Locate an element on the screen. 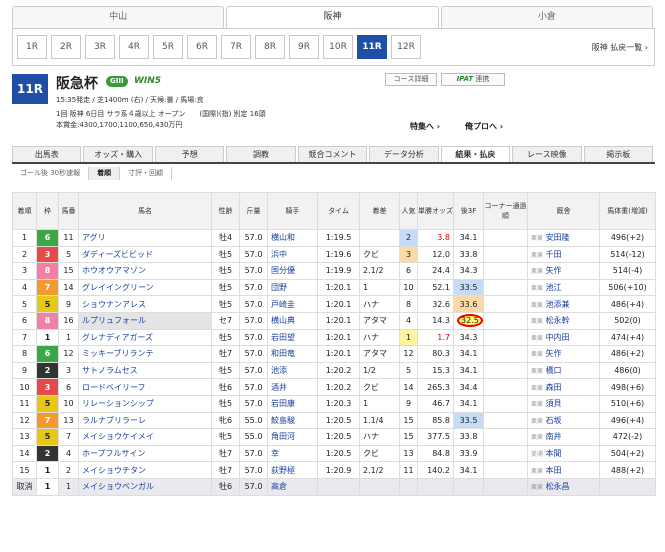 This screenshot has height=552, width=665. horse-name-link: ルプリュフォール is located at coordinates (145, 320).